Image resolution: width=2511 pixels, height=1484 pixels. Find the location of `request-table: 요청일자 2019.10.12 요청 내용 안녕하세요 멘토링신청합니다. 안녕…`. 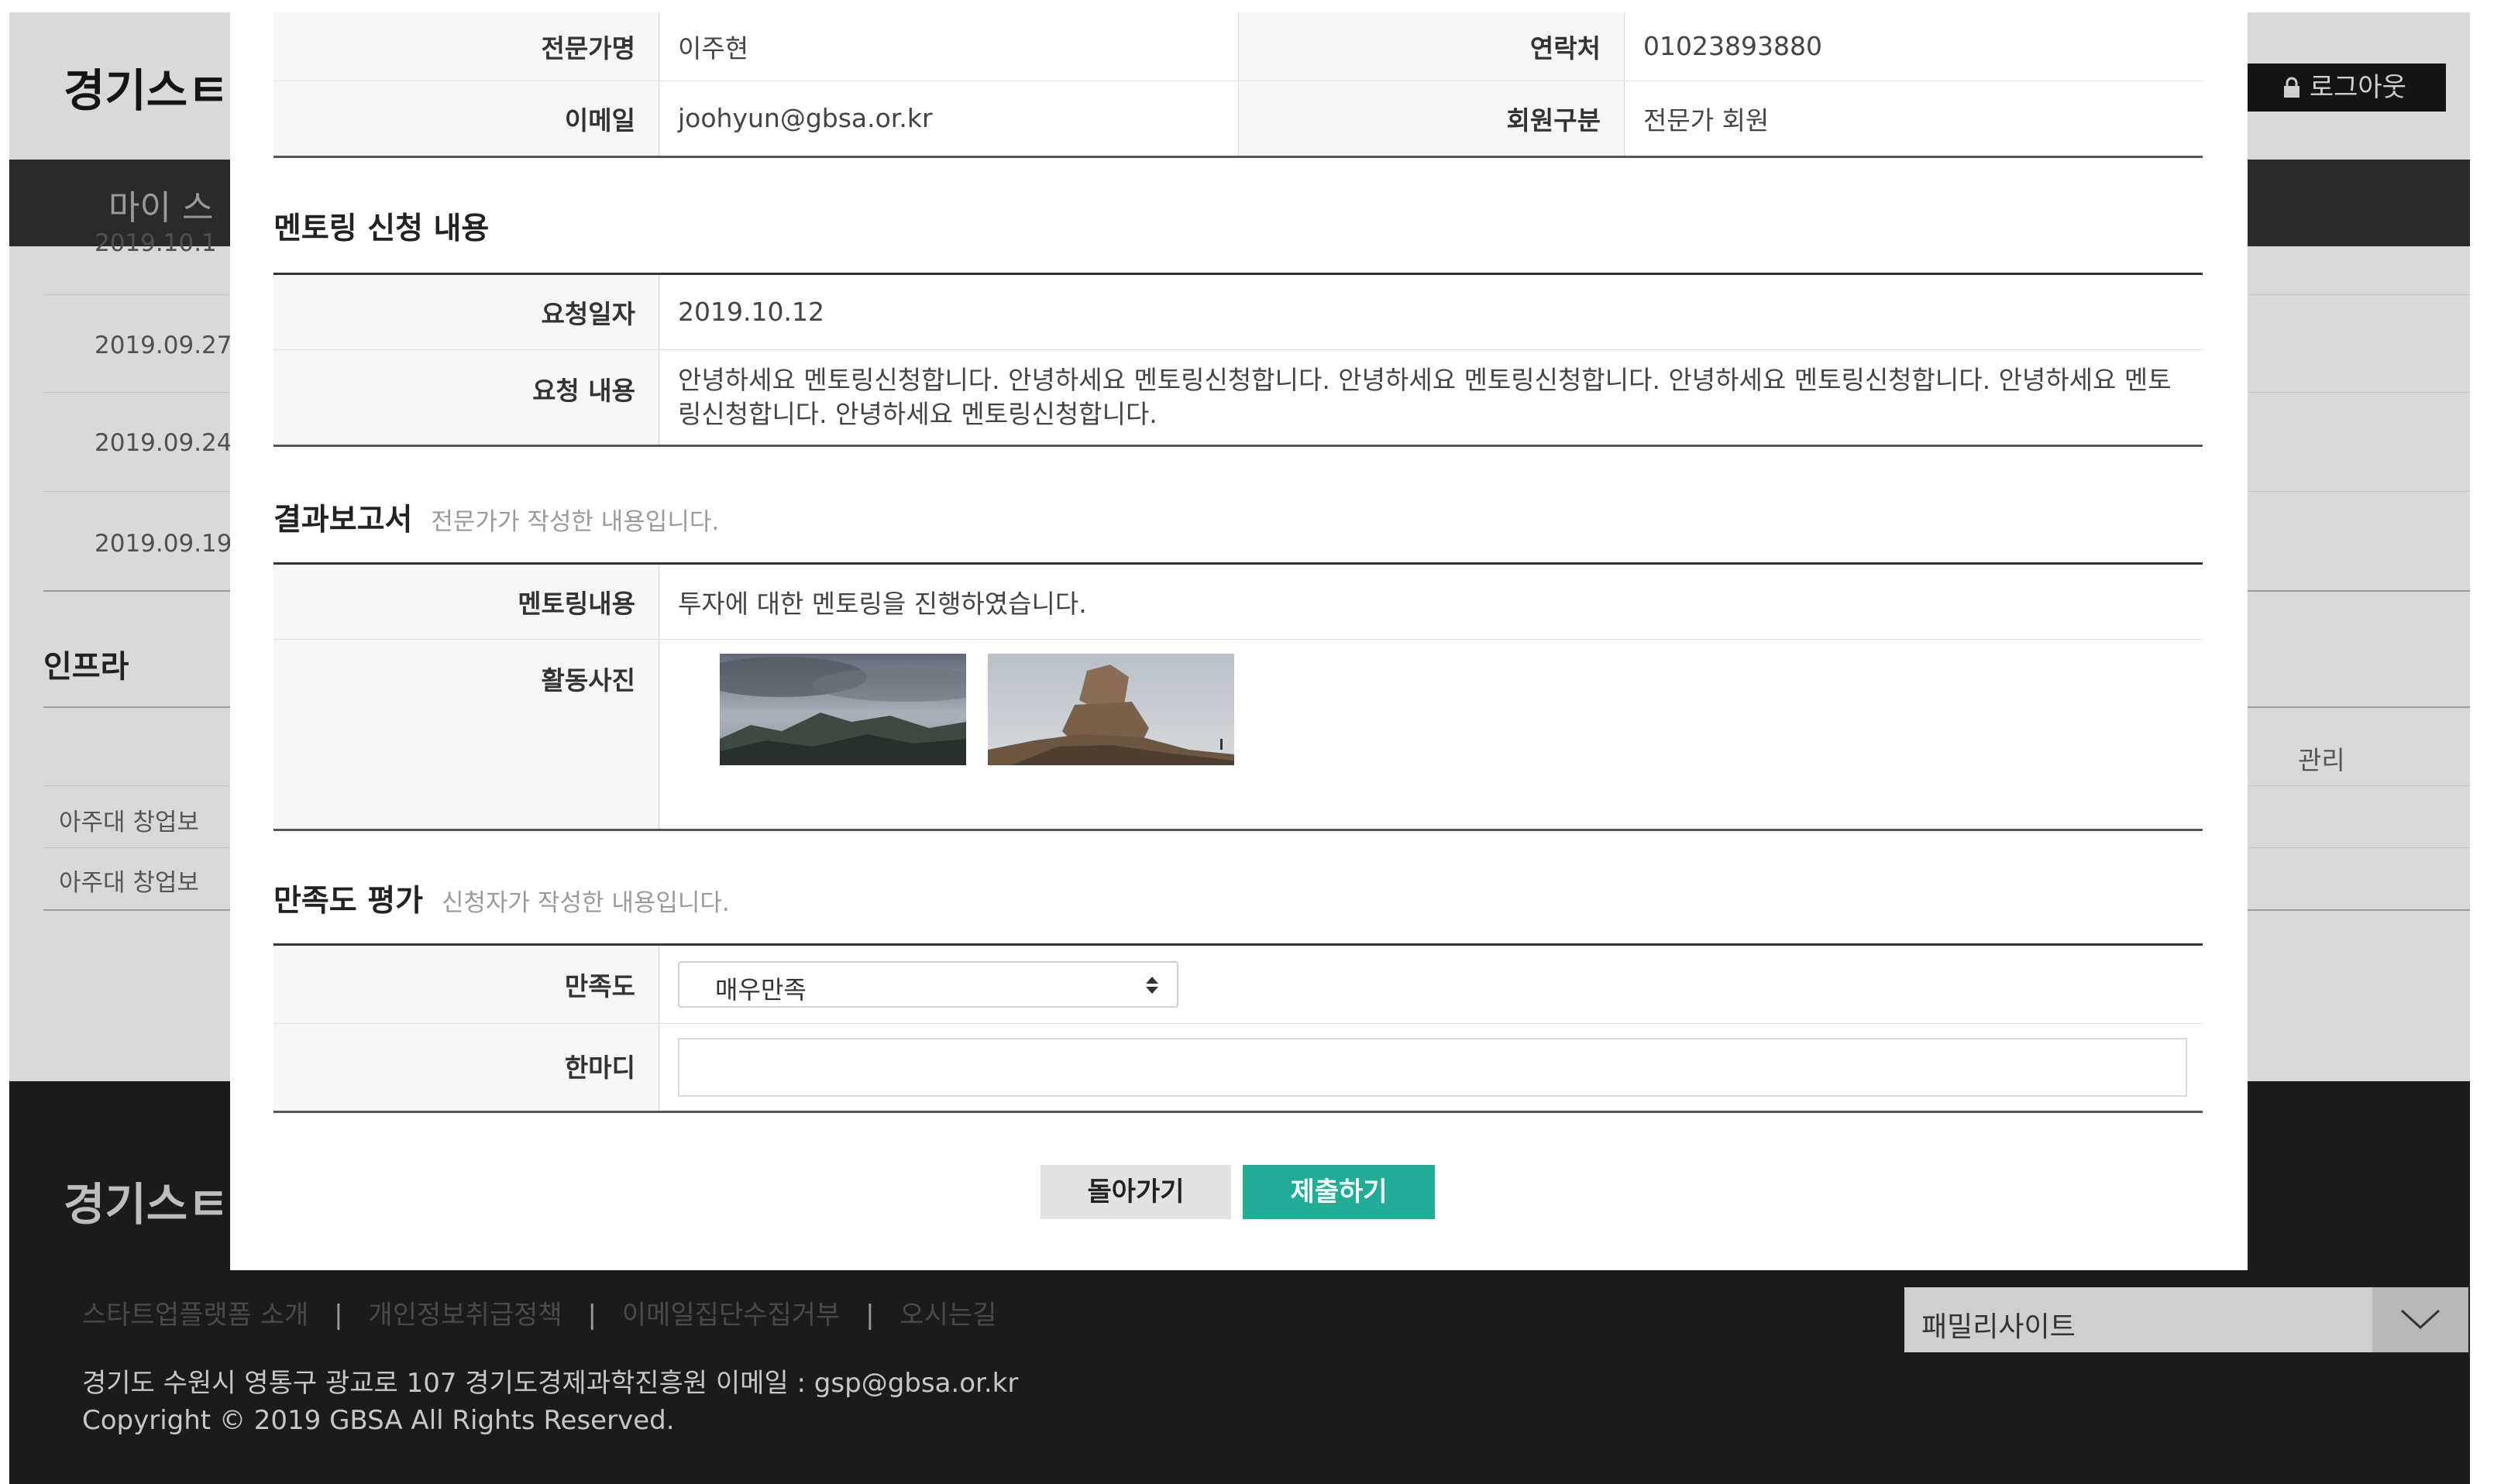

request-table: 요청일자 2019.10.12 요청 내용 안녕하세요 멘토링신청합니다. 안녕… is located at coordinates (1238, 361).